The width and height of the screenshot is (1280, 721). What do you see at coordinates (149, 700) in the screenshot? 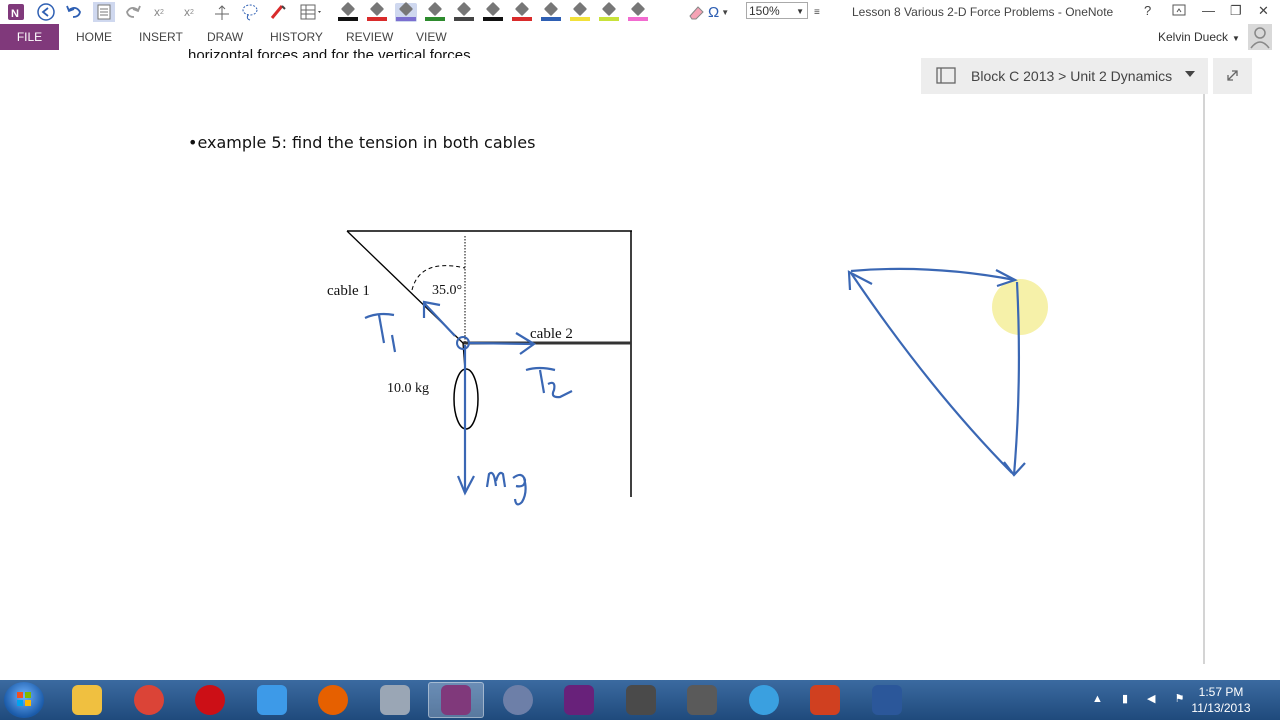
I see `taskbar-chrome-icon` at bounding box center [149, 700].